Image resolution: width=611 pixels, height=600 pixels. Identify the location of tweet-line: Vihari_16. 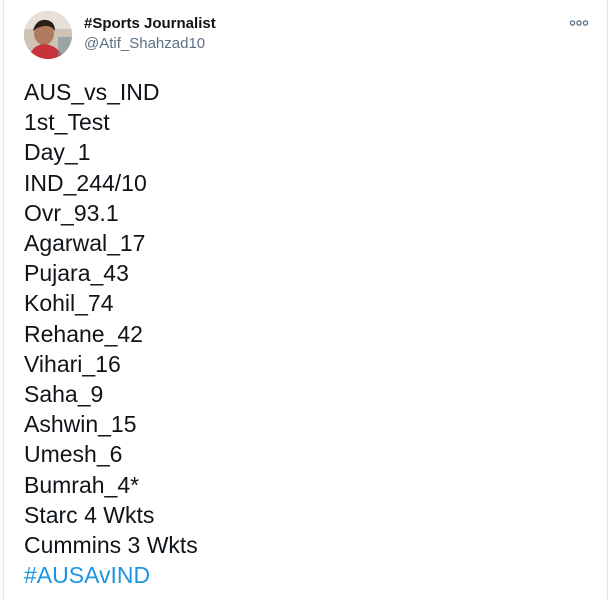
(72, 363).